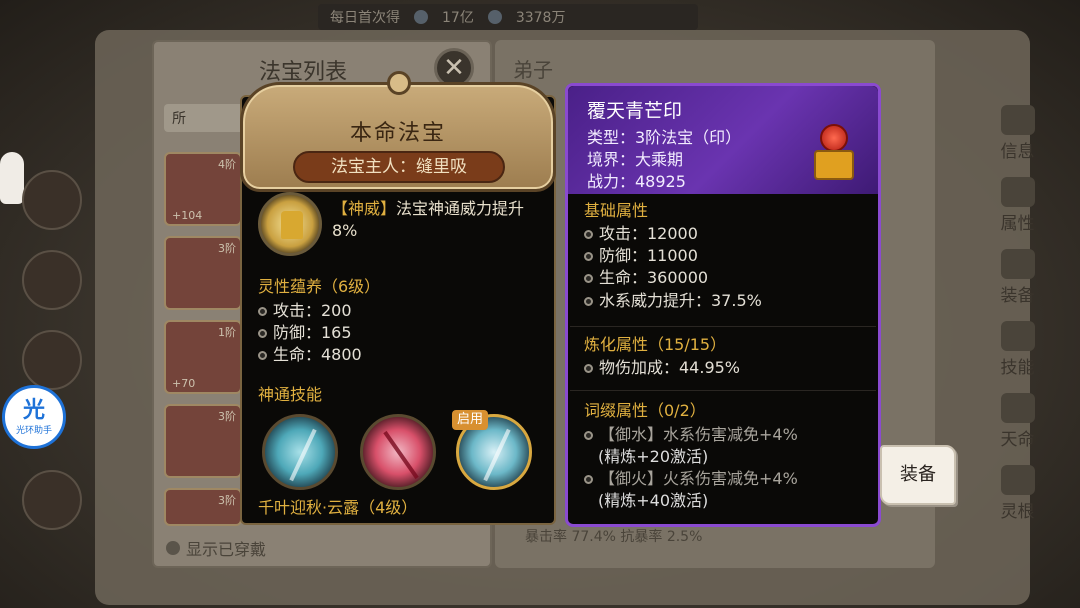 Image resolution: width=1080 pixels, height=608 pixels. I want to click on treasure-slot: 1阶 +70, so click(203, 357).